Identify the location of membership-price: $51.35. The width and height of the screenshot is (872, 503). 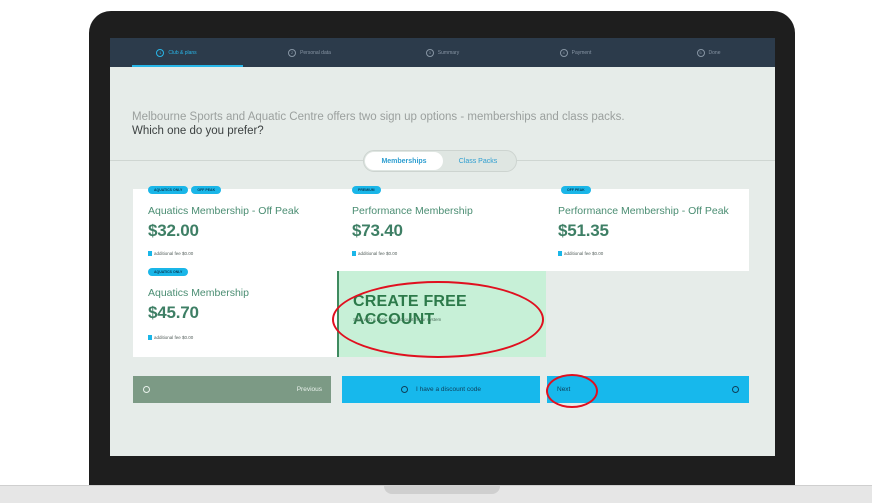
(583, 230).